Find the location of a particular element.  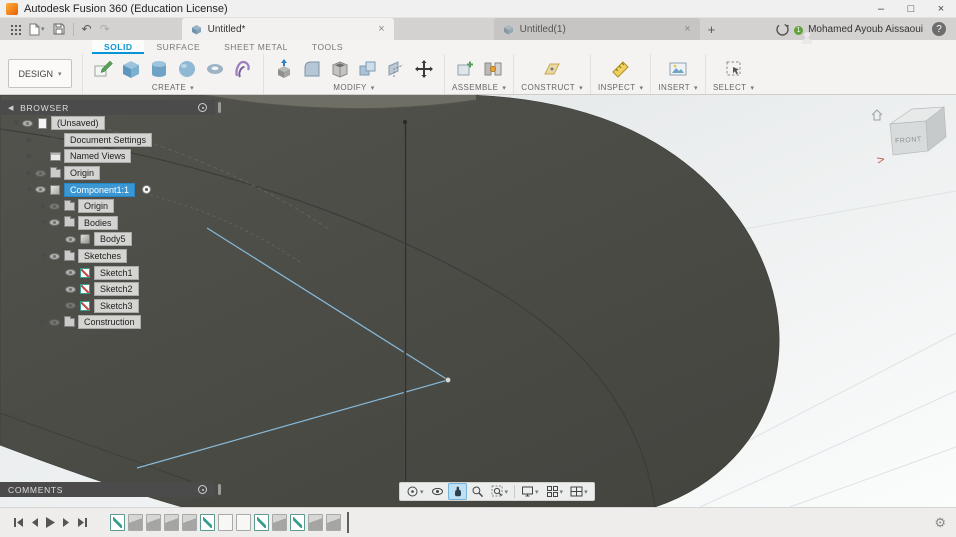

zoom-button is located at coordinates (477, 491).